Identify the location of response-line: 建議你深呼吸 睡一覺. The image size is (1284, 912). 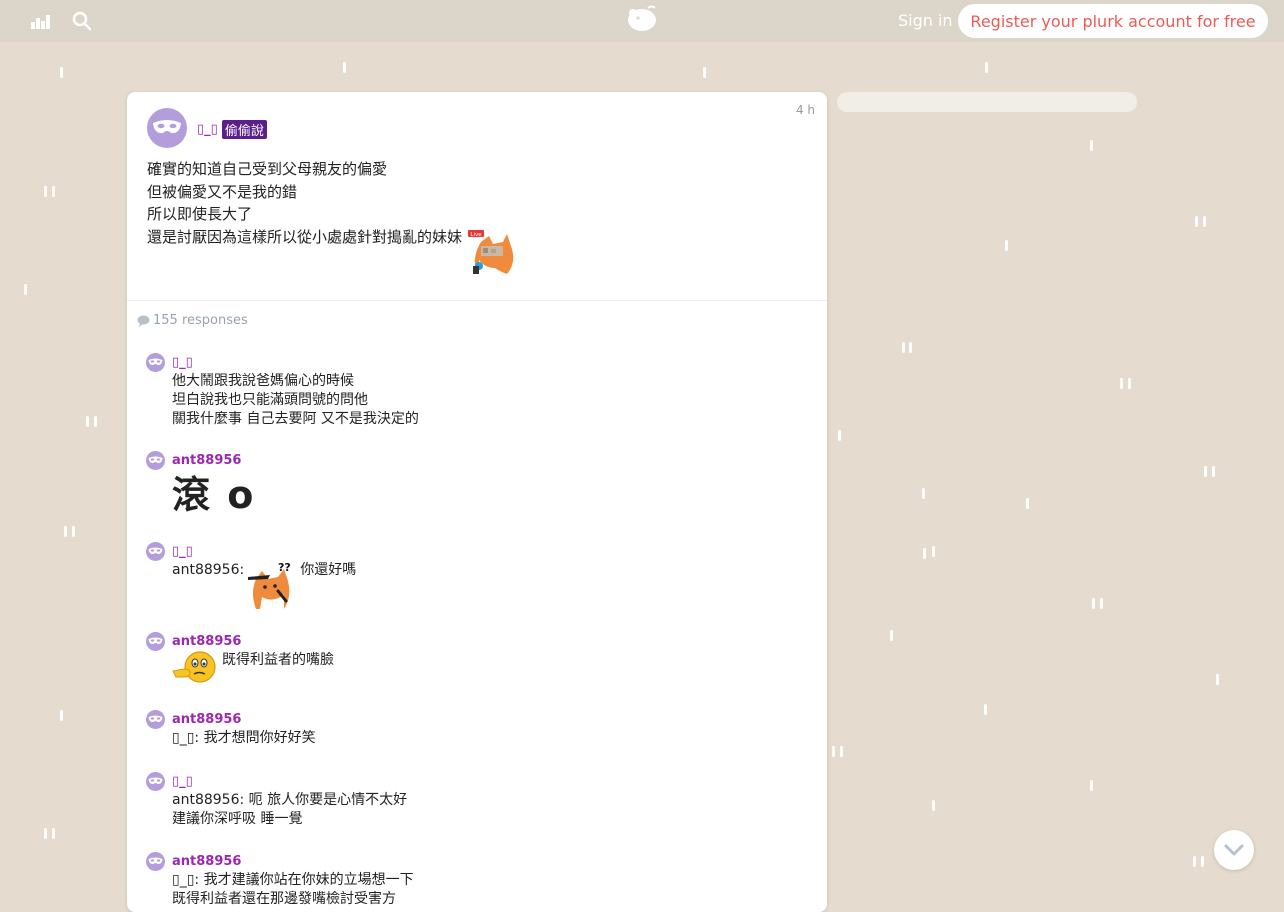
(237, 819).